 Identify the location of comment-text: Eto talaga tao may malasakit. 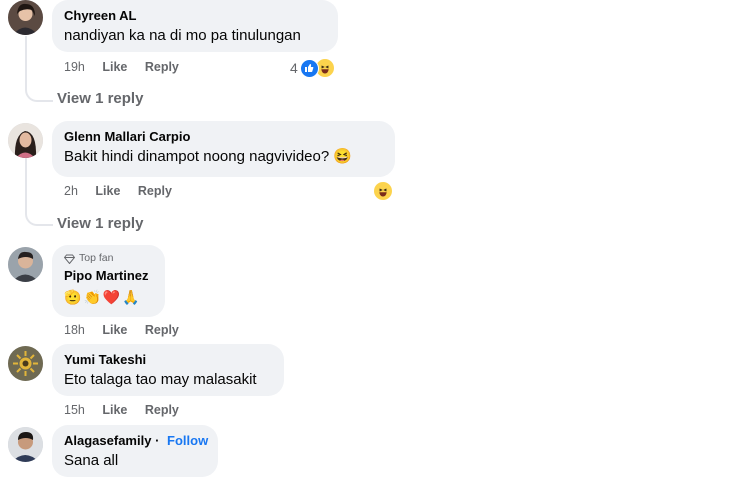
(160, 379).